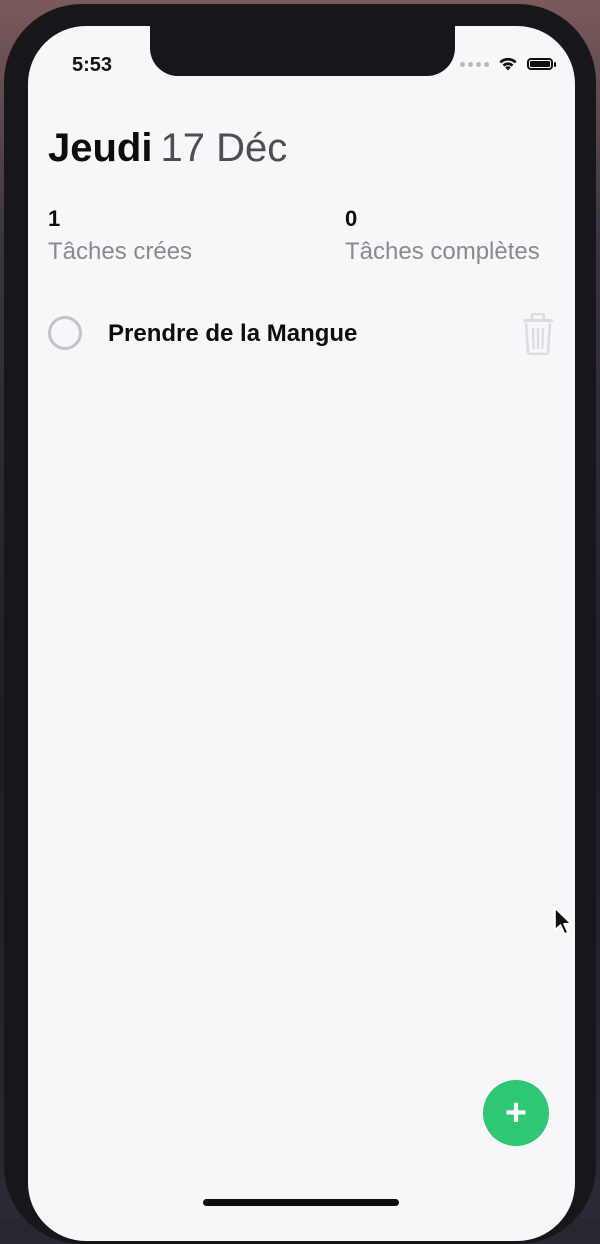 The width and height of the screenshot is (600, 1244). I want to click on date-label: 17 Déc, so click(224, 148).